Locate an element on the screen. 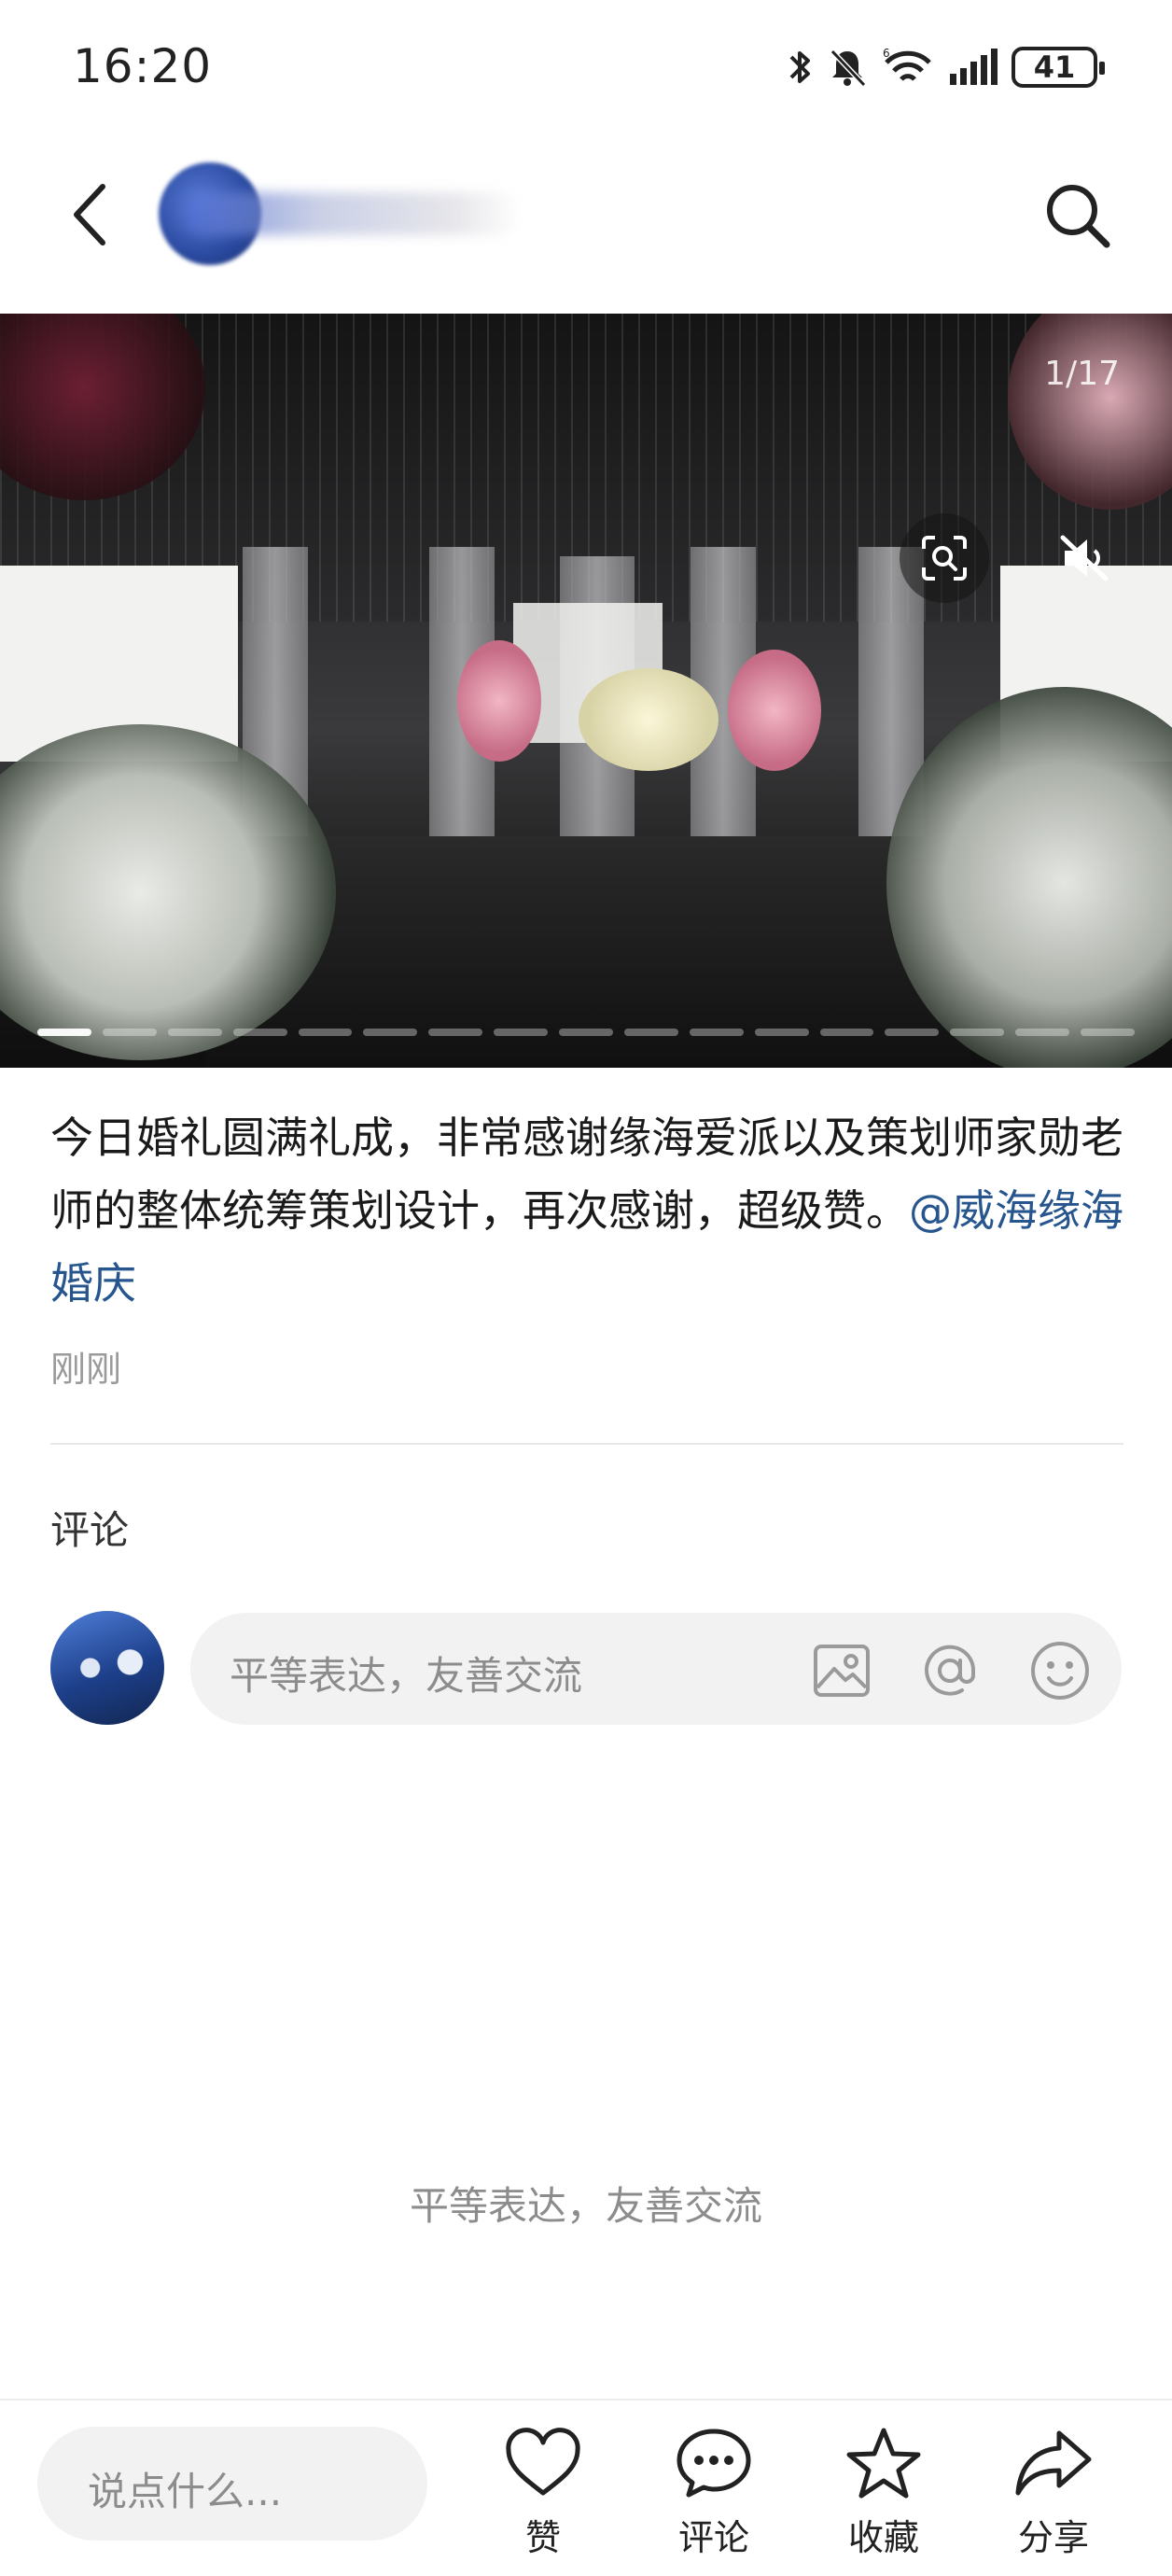  search-button is located at coordinates (1078, 216).